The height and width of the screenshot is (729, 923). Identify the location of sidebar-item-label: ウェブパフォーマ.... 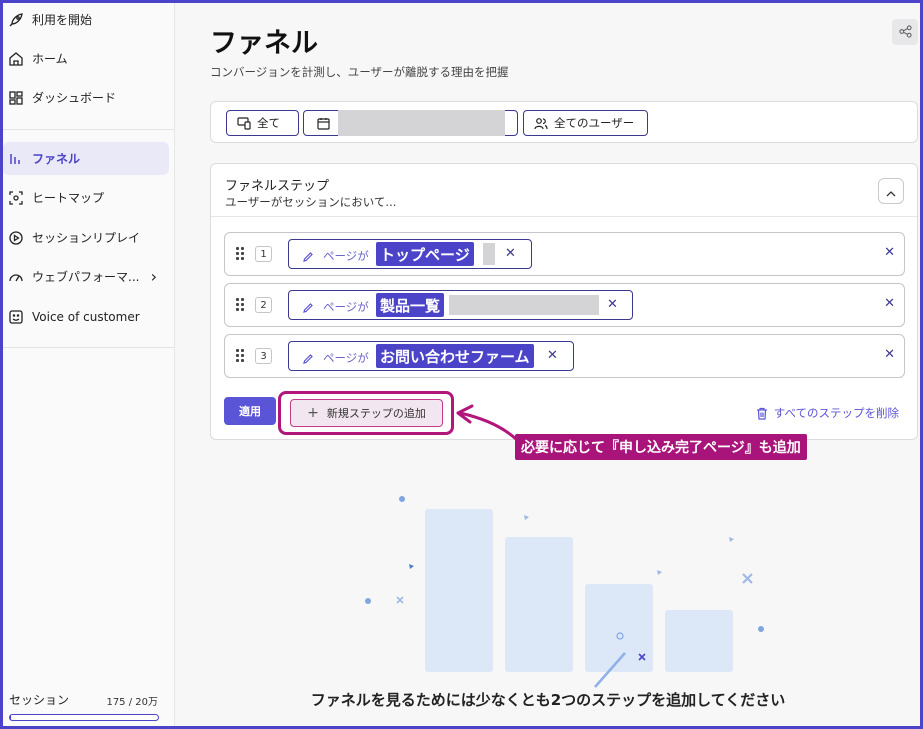
(86, 277).